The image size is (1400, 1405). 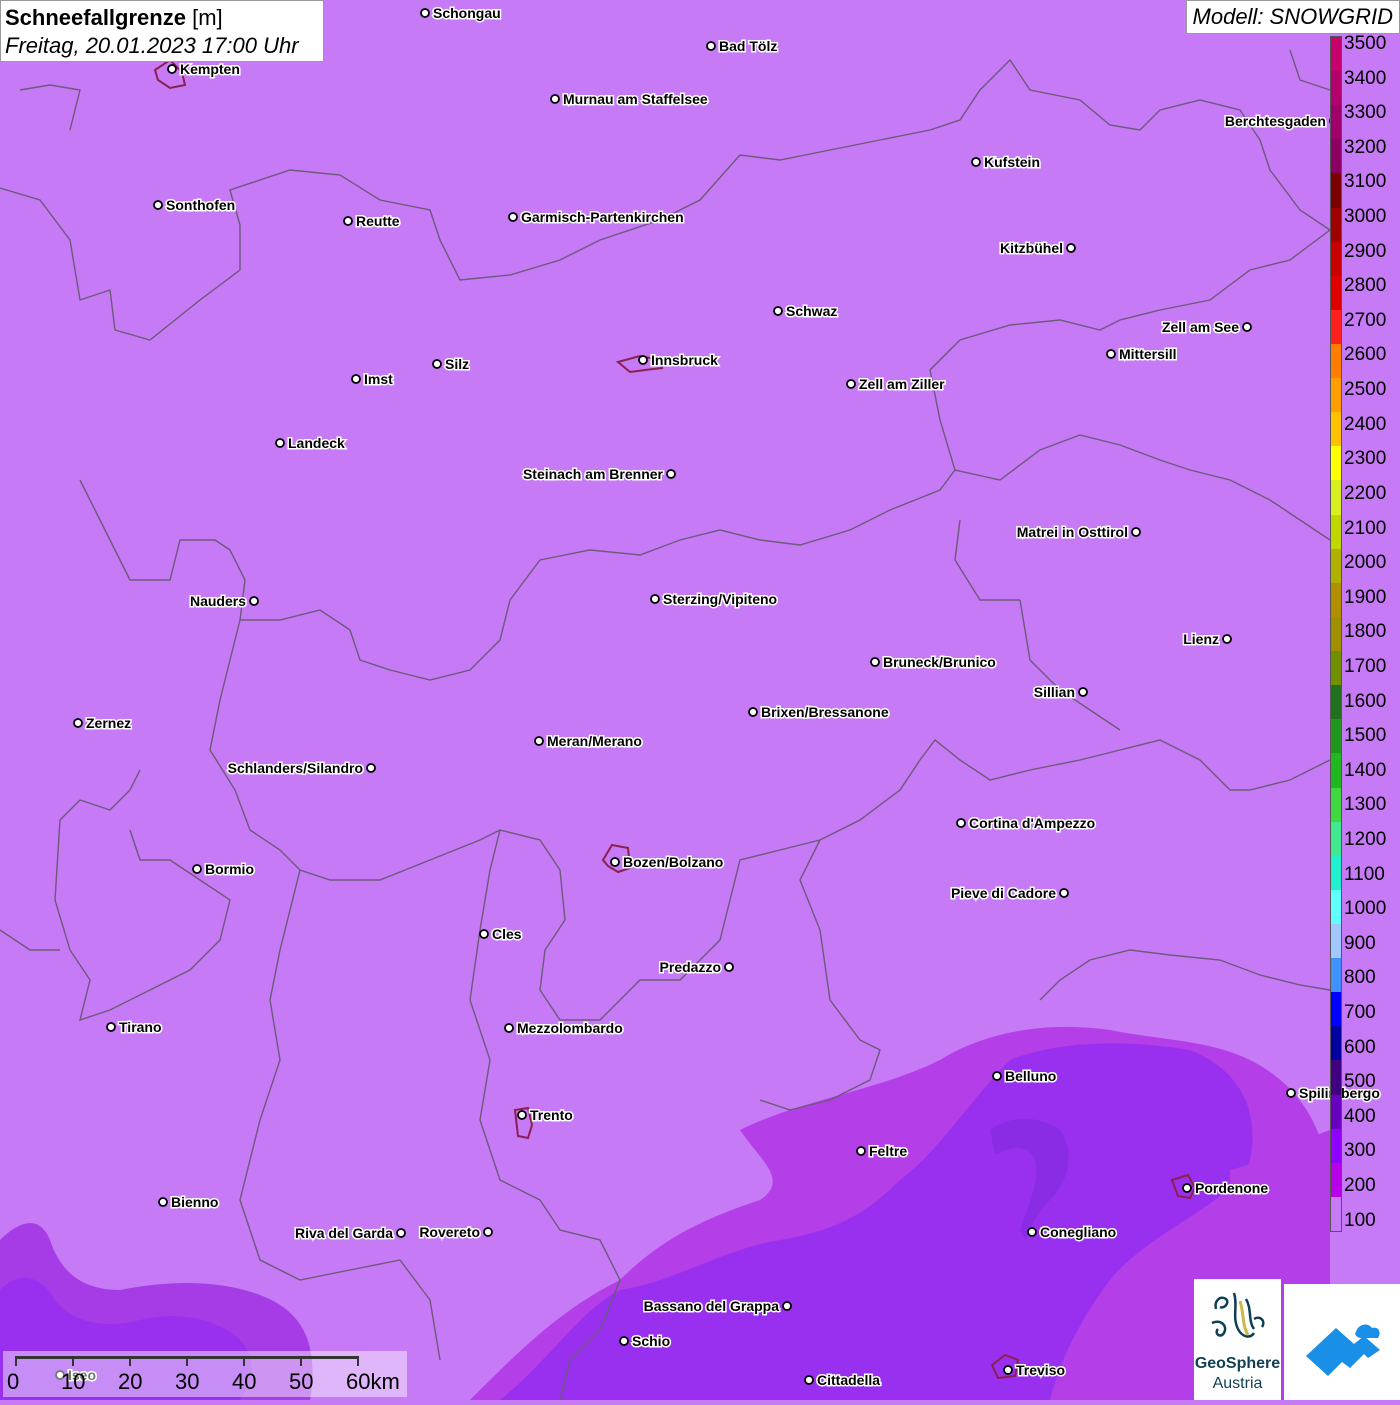 I want to click on city-marker: Zell am Ziller, so click(x=896, y=384).